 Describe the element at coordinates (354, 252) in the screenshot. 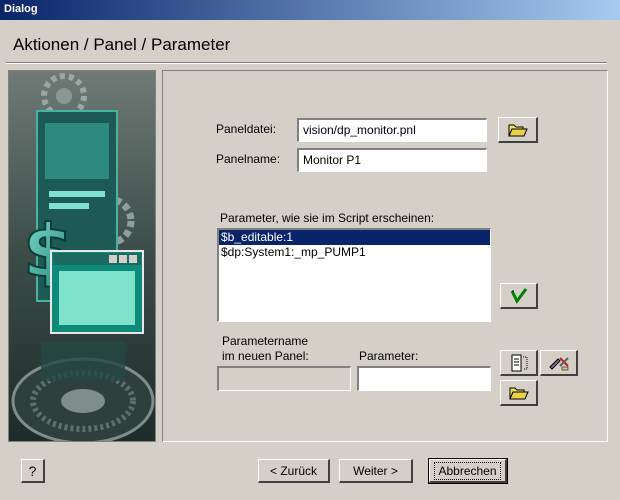

I see `list-item: $dp:System1:_mp_PUMP1` at that location.